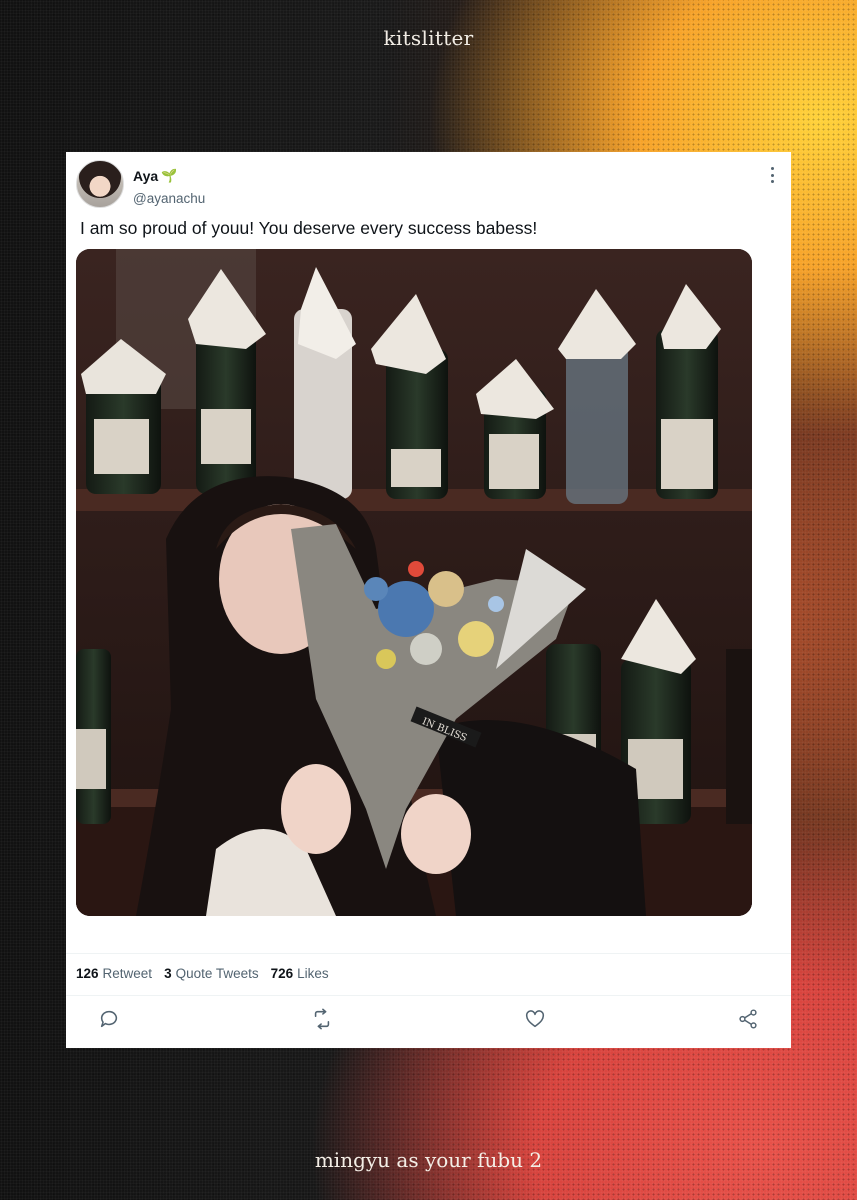  What do you see at coordinates (300, 973) in the screenshot?
I see `likes-stat: 726 Likes` at bounding box center [300, 973].